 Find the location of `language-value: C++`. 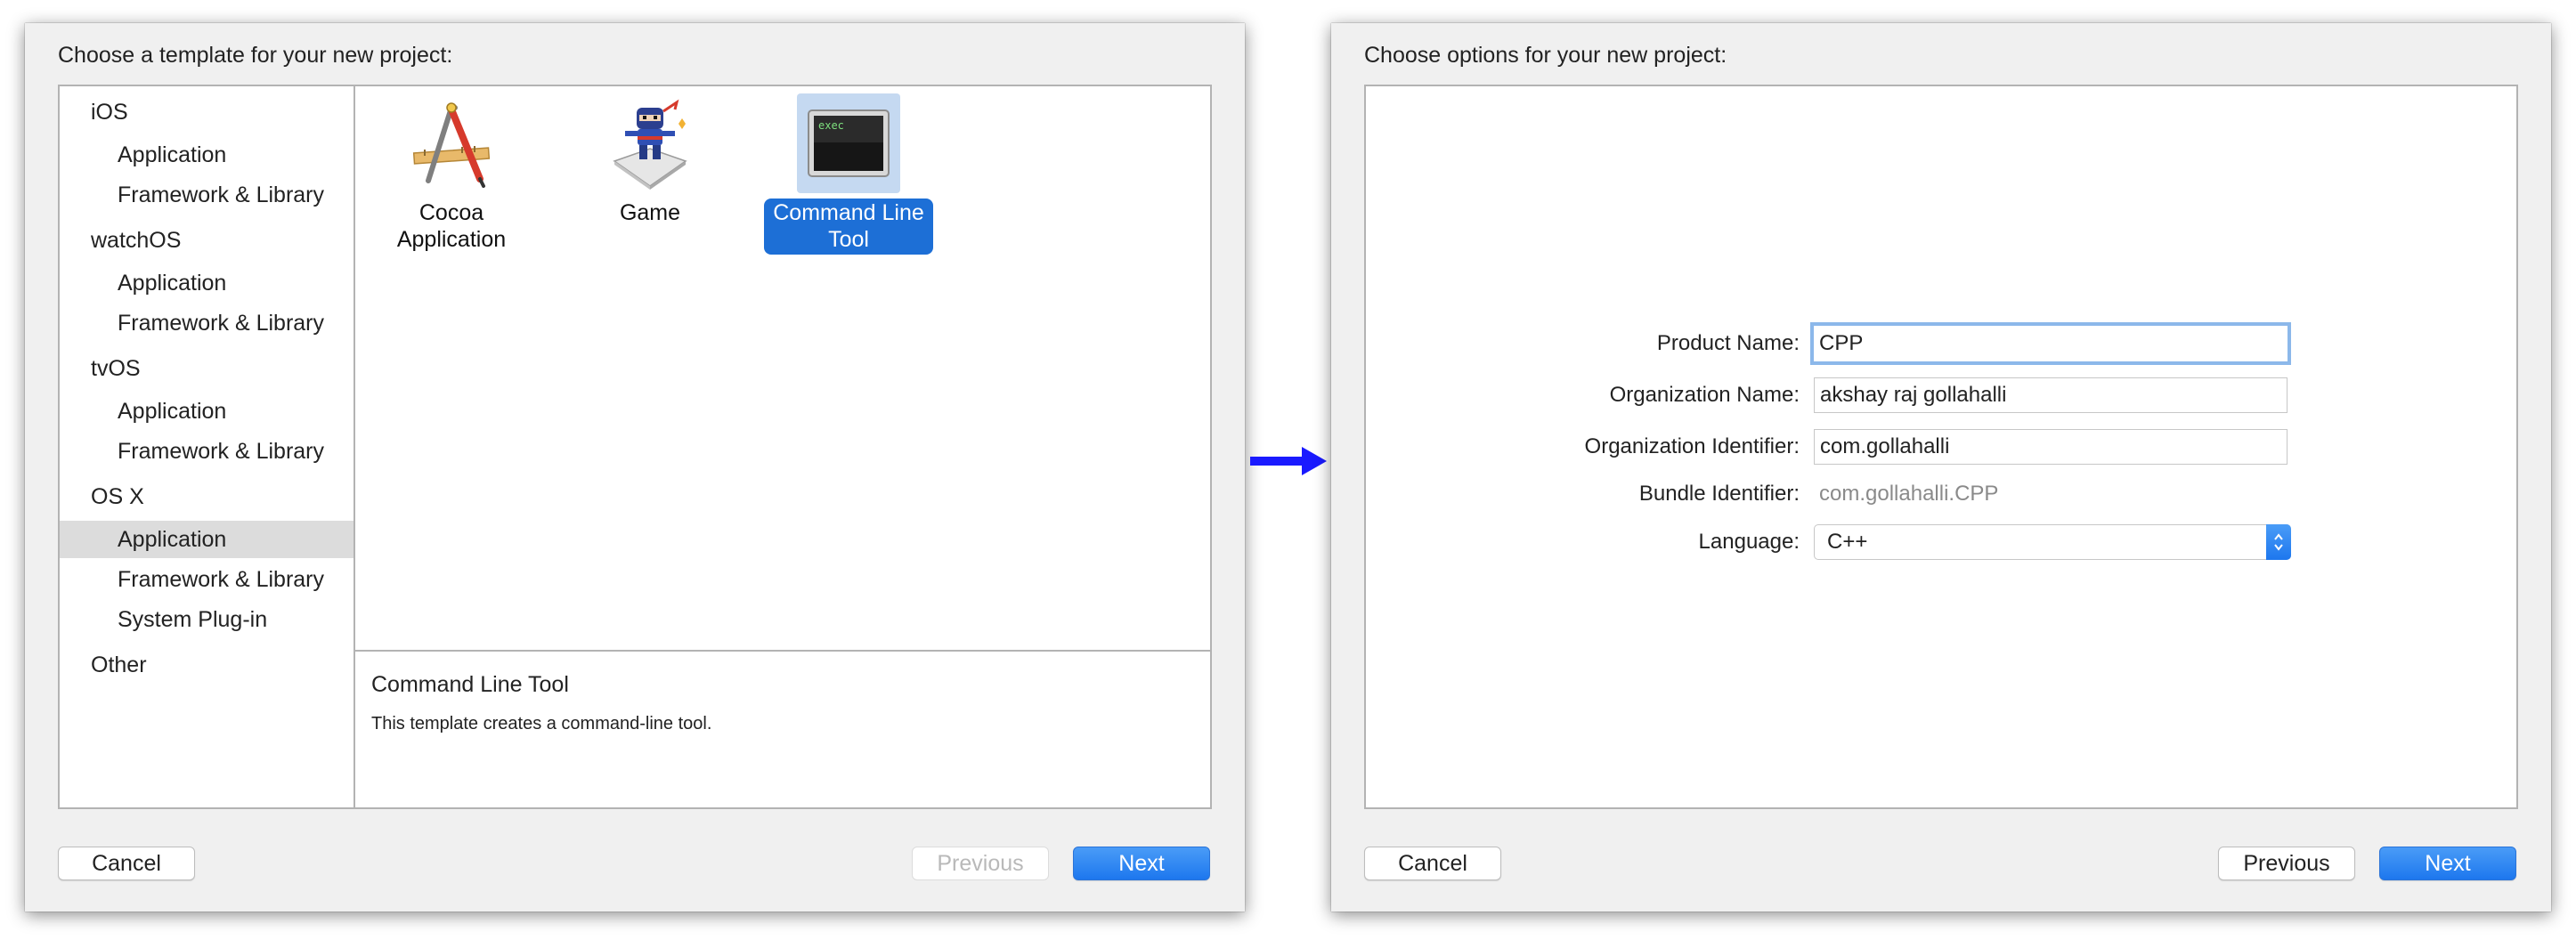

language-value: C++ is located at coordinates (1847, 542).